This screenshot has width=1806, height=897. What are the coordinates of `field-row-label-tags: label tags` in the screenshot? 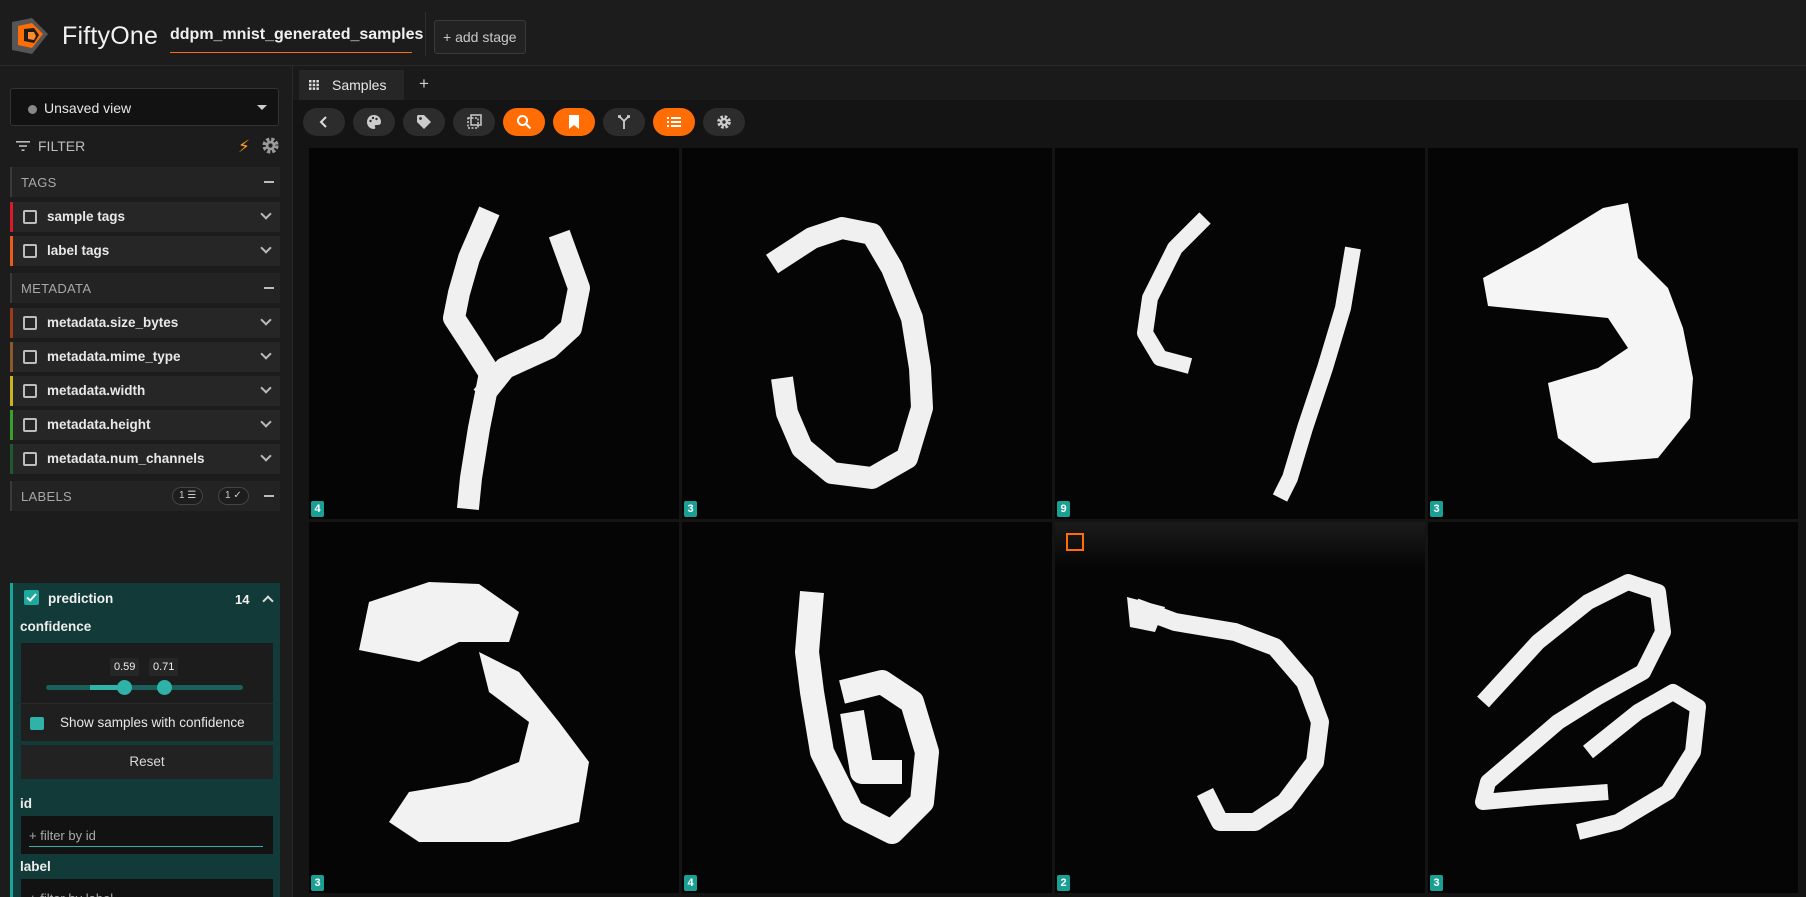 It's located at (145, 251).